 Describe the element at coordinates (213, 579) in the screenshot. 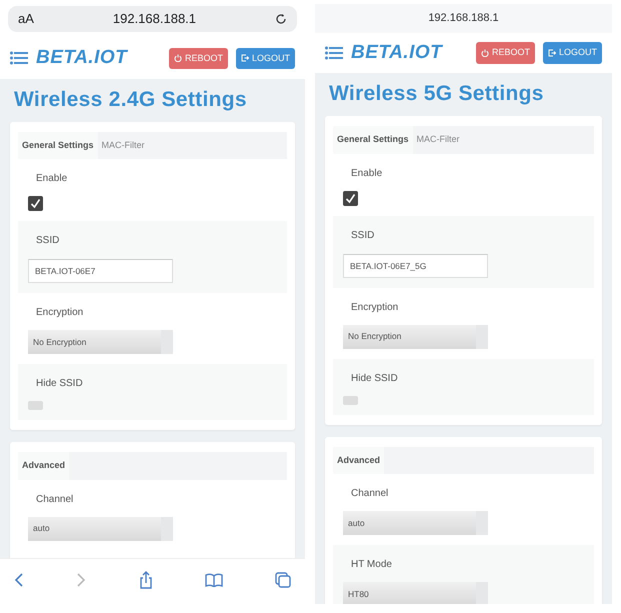

I see `book-icon` at that location.